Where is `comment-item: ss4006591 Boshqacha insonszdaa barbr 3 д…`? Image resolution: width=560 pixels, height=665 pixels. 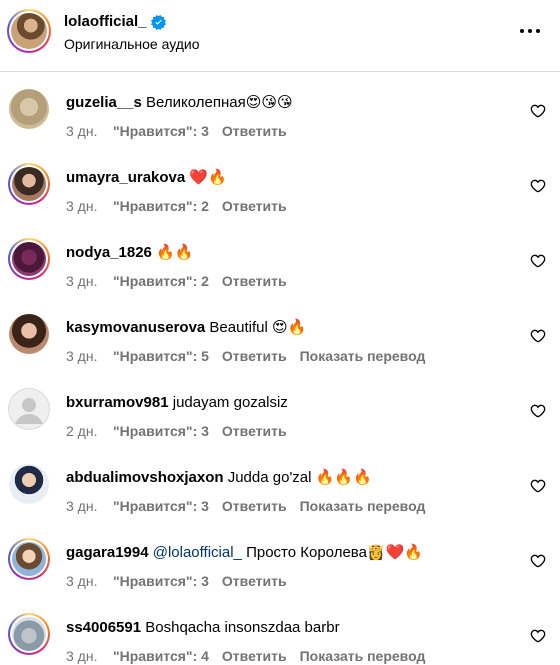
comment-item: ss4006591 Boshqacha insonszdaa barbr 3 д… is located at coordinates (280, 631).